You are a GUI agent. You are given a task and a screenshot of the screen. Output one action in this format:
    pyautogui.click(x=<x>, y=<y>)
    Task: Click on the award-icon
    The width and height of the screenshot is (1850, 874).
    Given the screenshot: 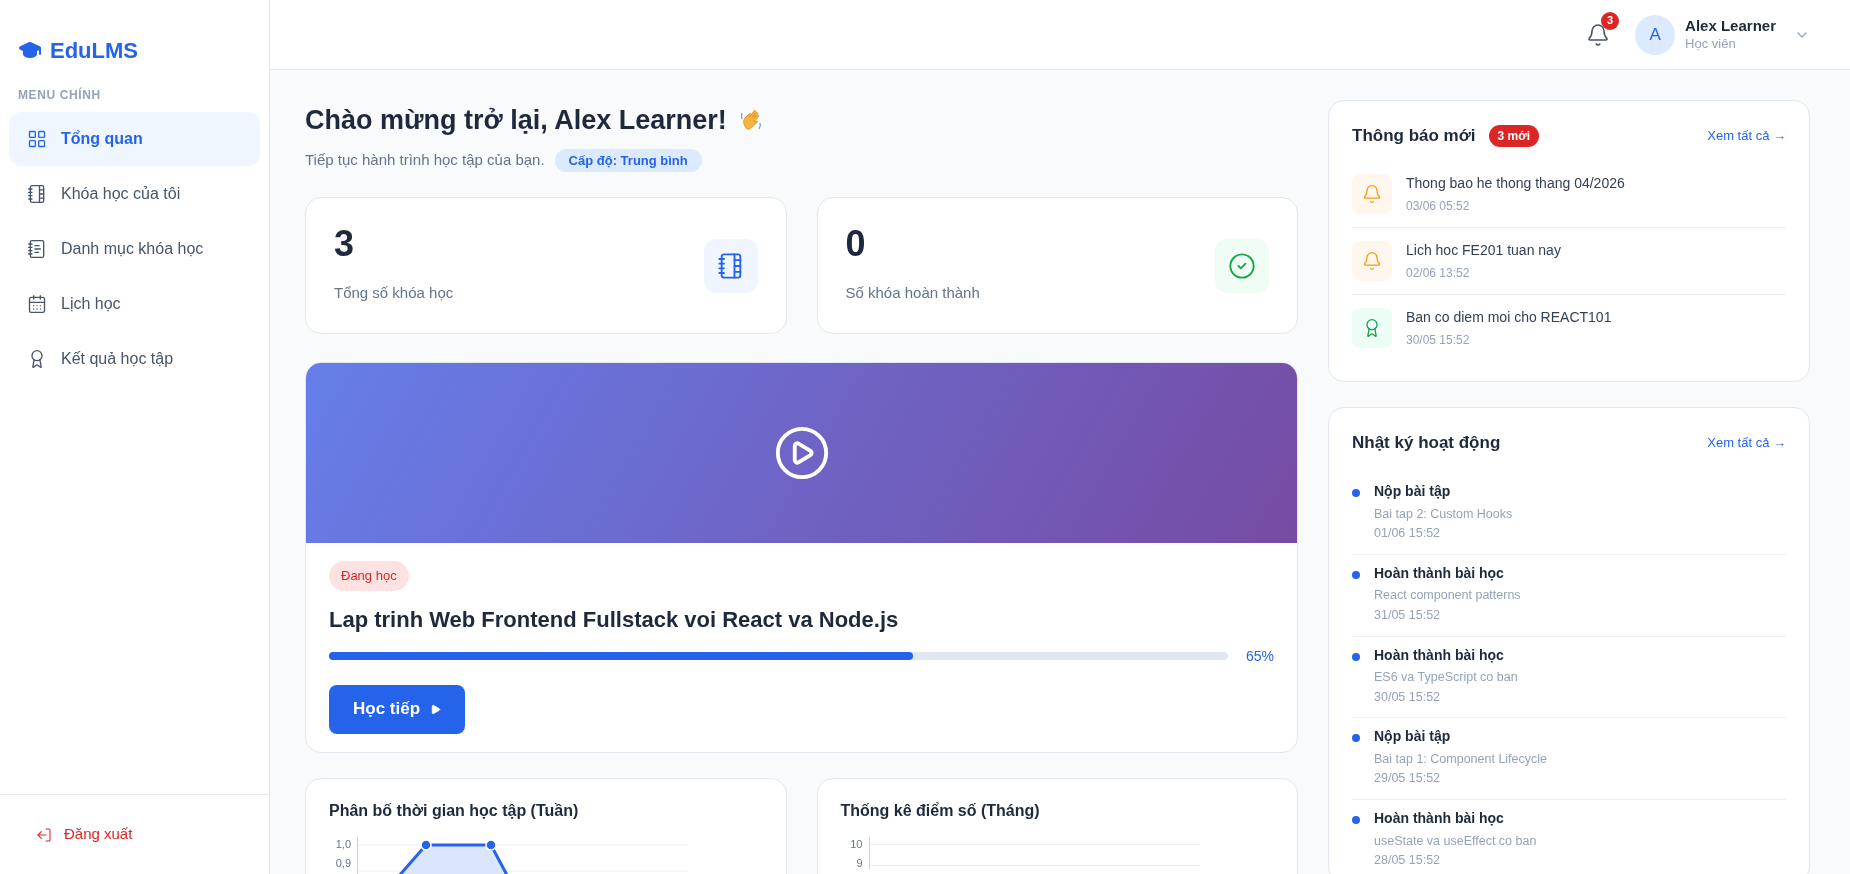 What is the action you would take?
    pyautogui.click(x=1372, y=327)
    